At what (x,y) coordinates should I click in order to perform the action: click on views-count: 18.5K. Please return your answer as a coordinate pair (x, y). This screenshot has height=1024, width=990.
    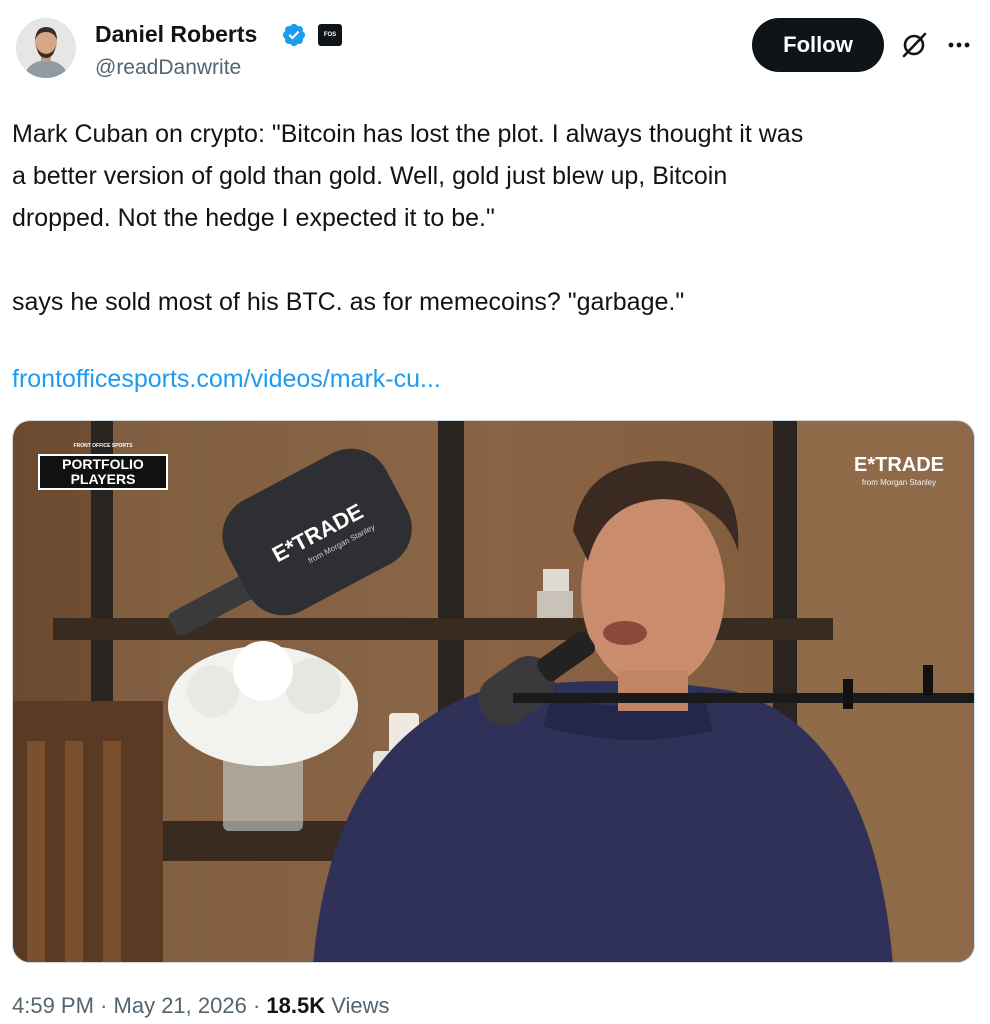
    Looking at the image, I should click on (296, 1005).